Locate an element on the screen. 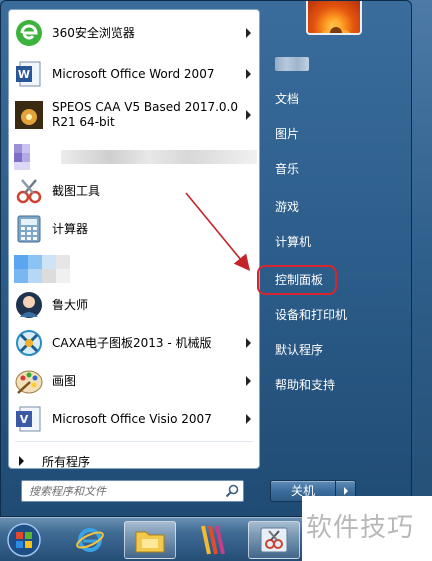 The width and height of the screenshot is (432, 561). snipping-tool-icon is located at coordinates (29, 191).